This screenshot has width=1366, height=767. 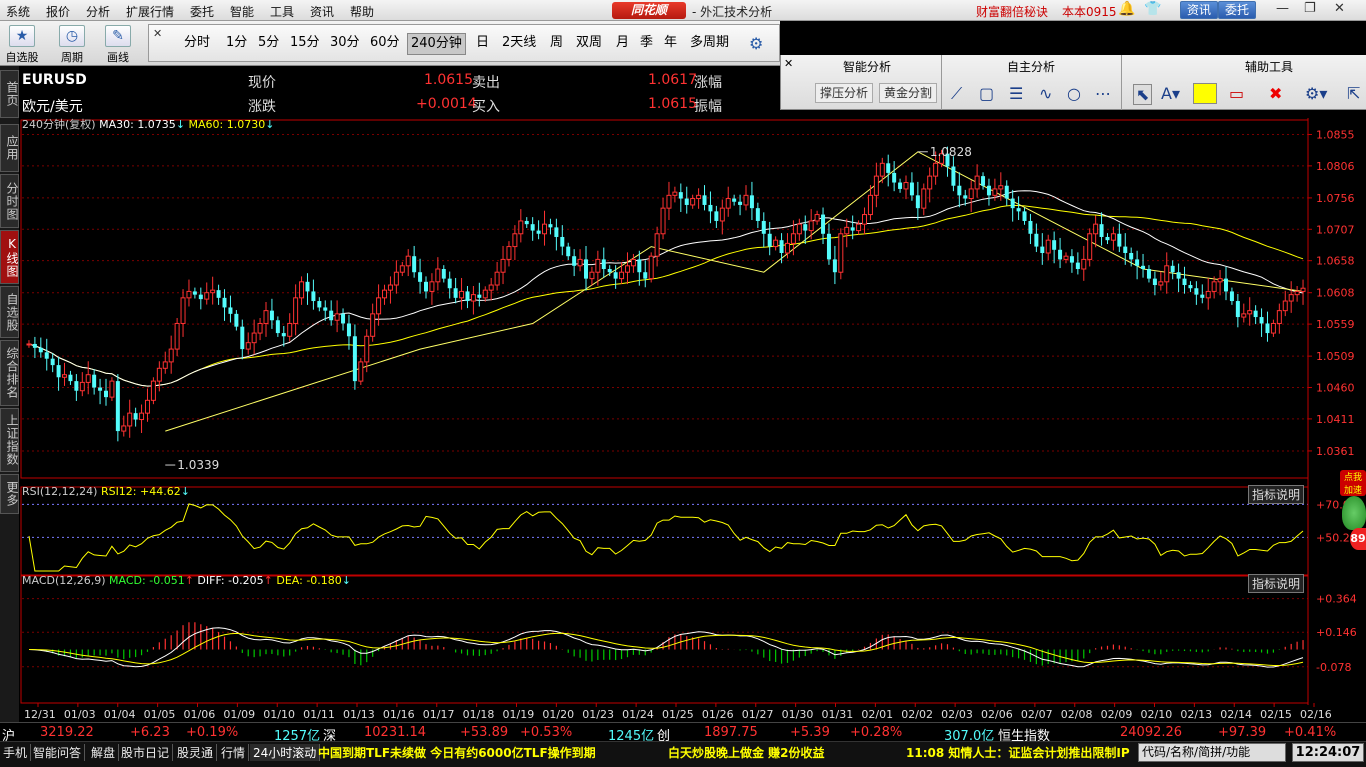 What do you see at coordinates (212, 732) in the screenshot?
I see `sh-pct: +0.19%` at bounding box center [212, 732].